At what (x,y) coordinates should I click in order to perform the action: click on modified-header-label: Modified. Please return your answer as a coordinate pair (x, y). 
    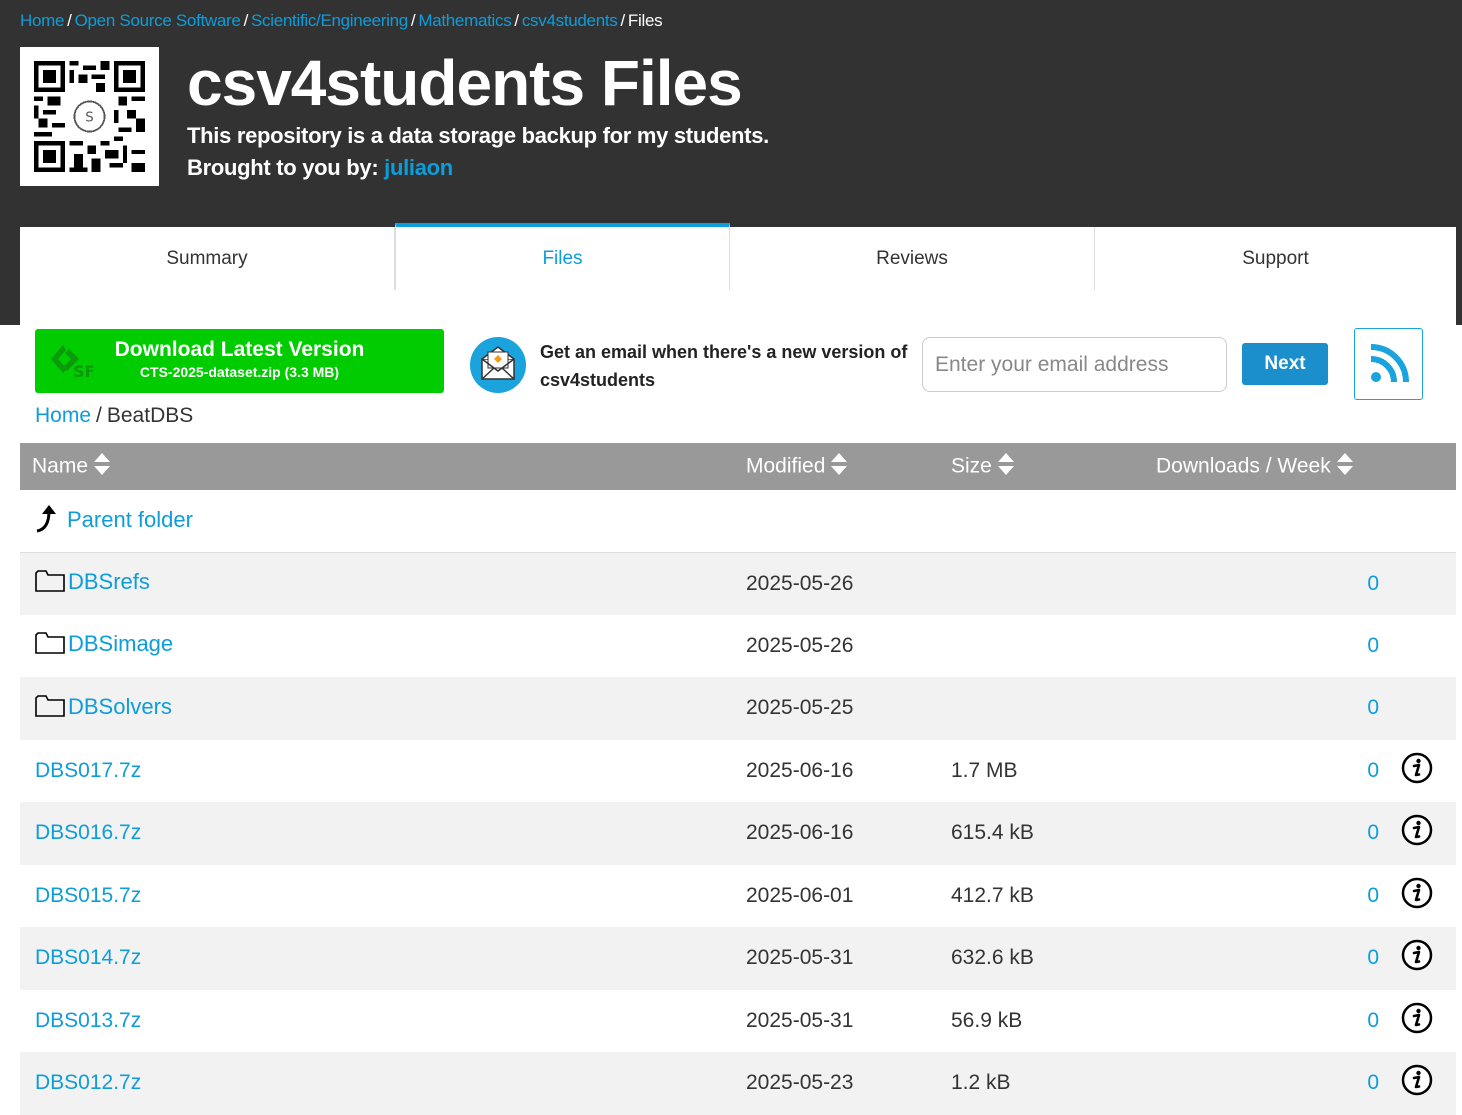
    Looking at the image, I should click on (786, 466).